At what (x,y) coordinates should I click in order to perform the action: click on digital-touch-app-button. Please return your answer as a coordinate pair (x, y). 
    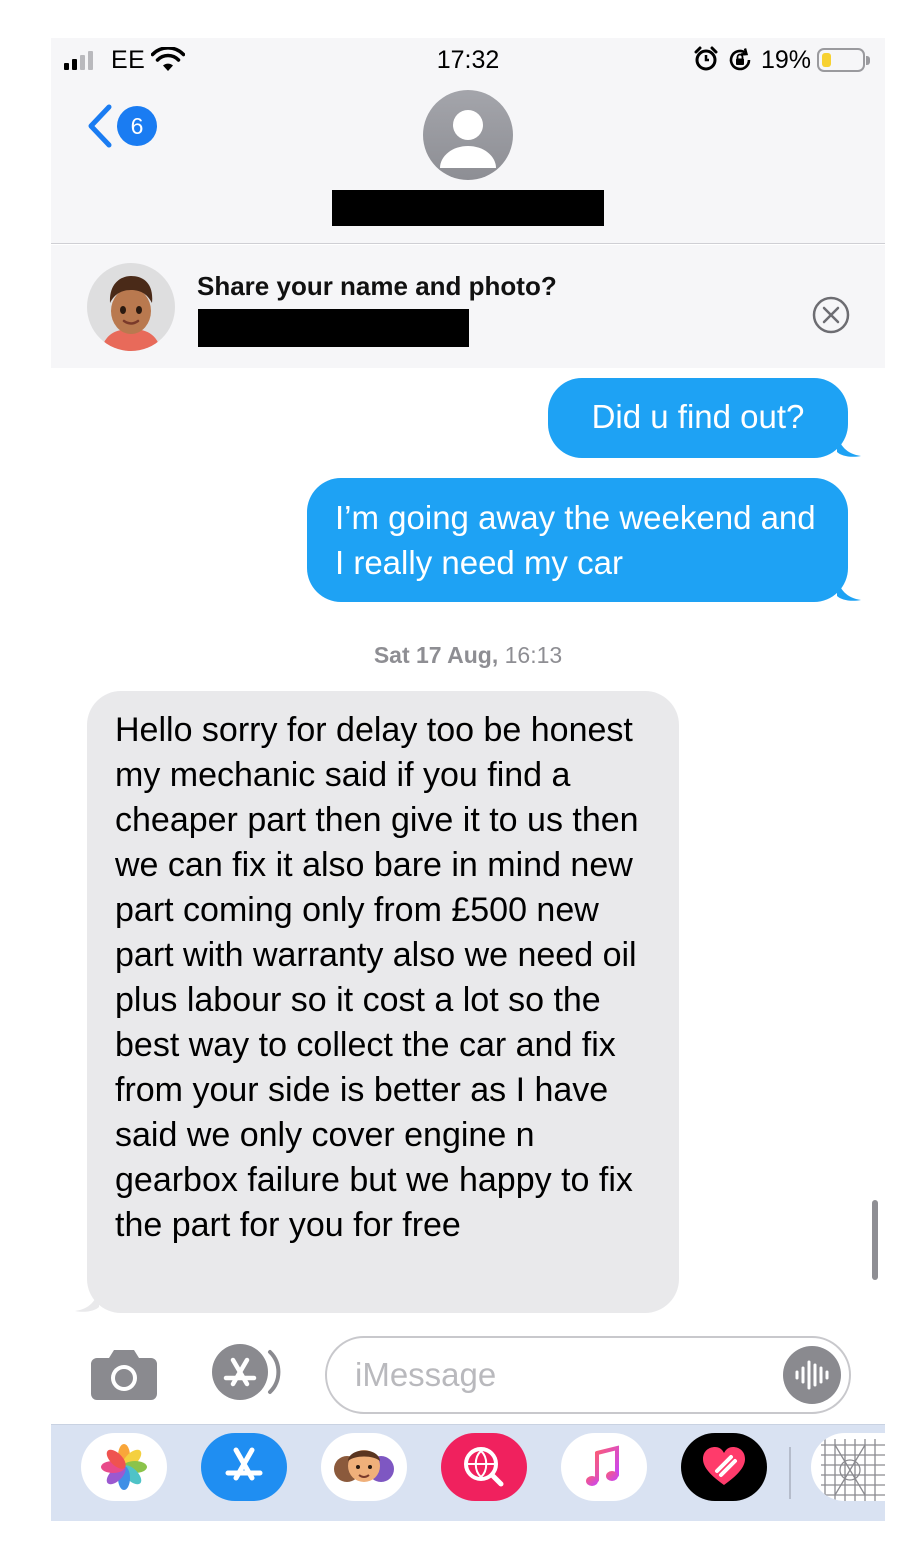
    Looking at the image, I should click on (724, 1467).